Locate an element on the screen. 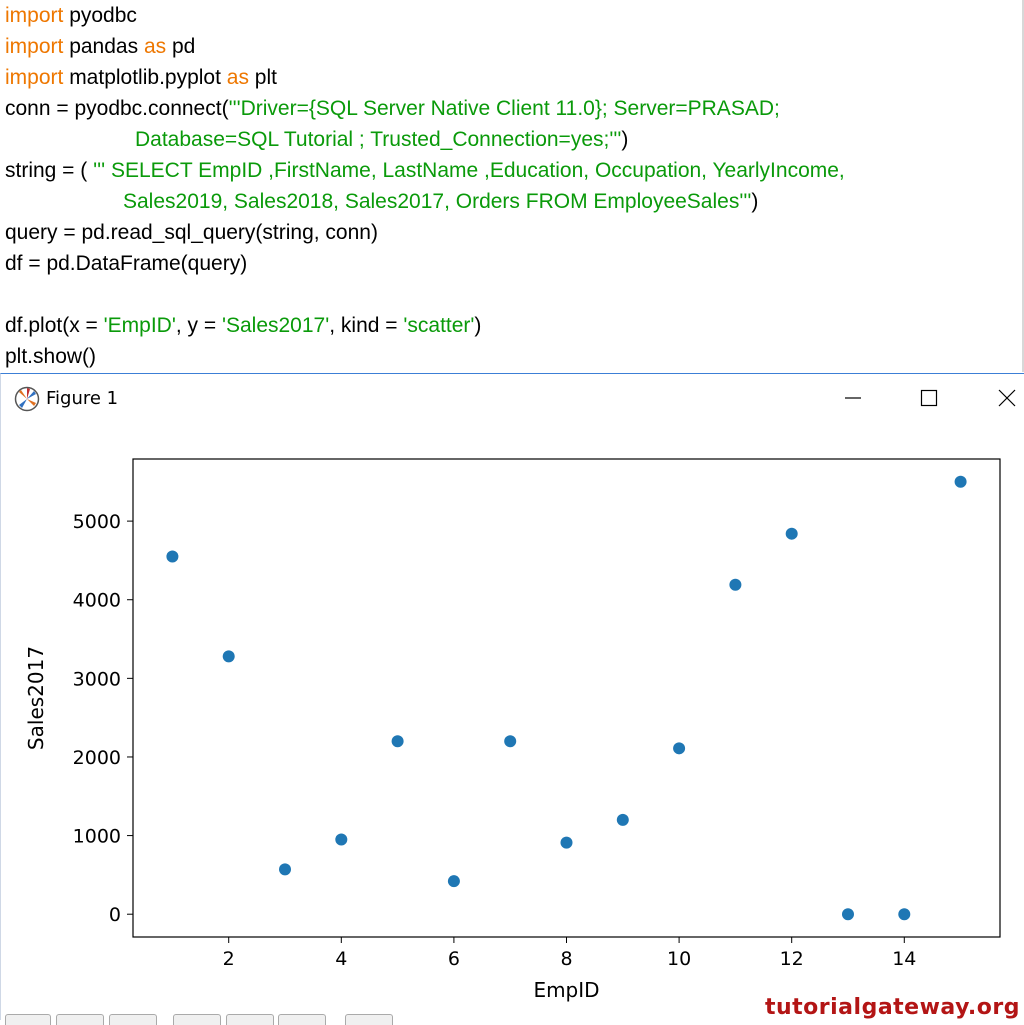  code-text: plt is located at coordinates (263, 77).